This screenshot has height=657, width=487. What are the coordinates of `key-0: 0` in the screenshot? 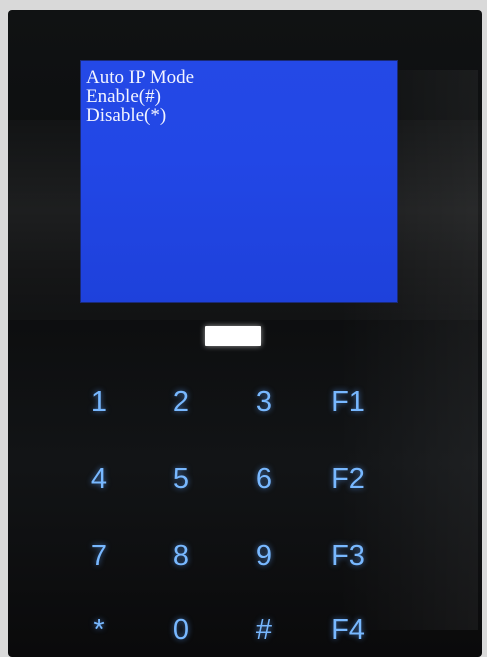 It's located at (181, 630).